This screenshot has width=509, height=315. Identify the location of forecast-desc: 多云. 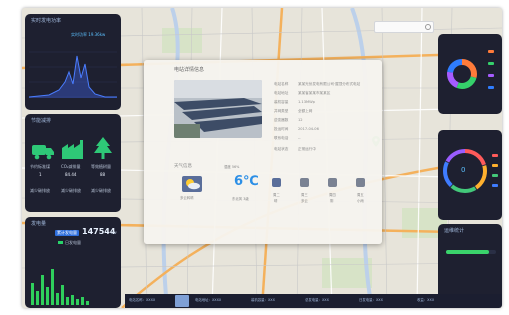
(304, 201).